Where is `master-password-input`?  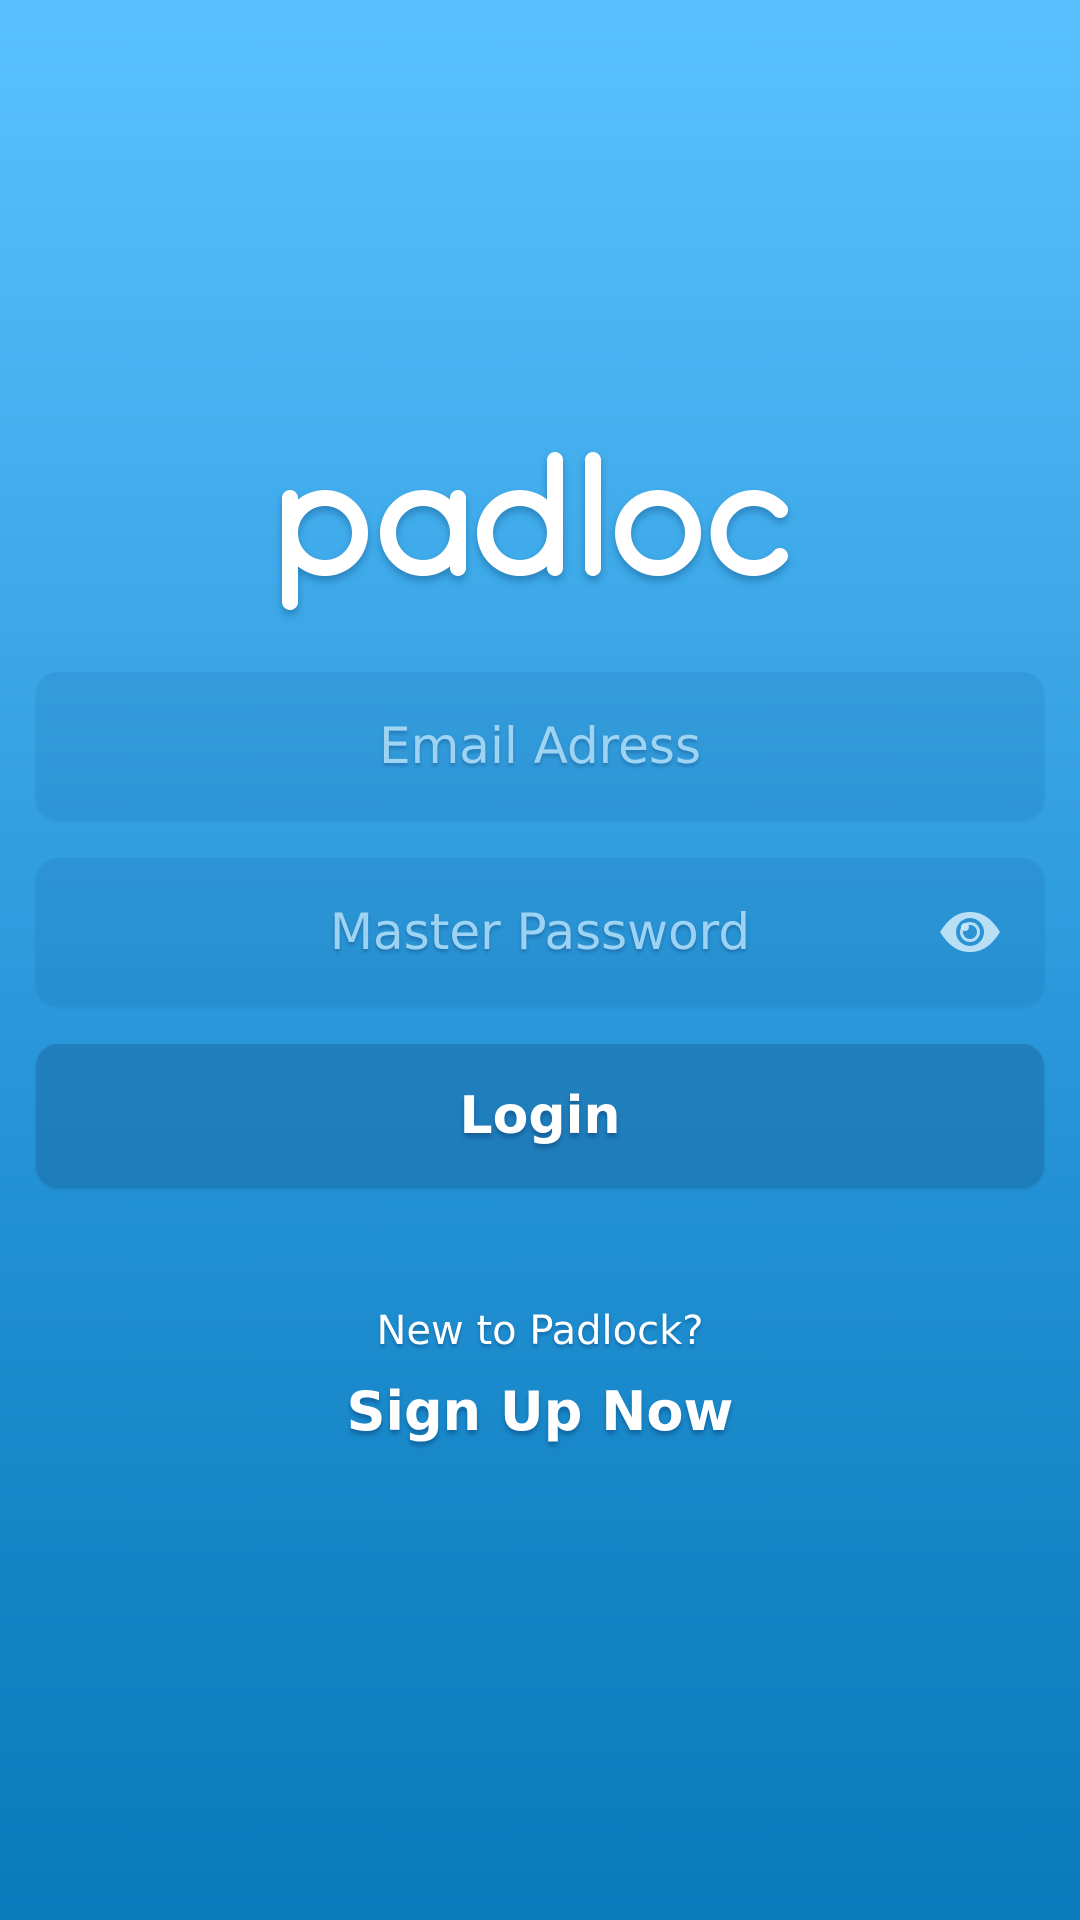
master-password-input is located at coordinates (540, 932).